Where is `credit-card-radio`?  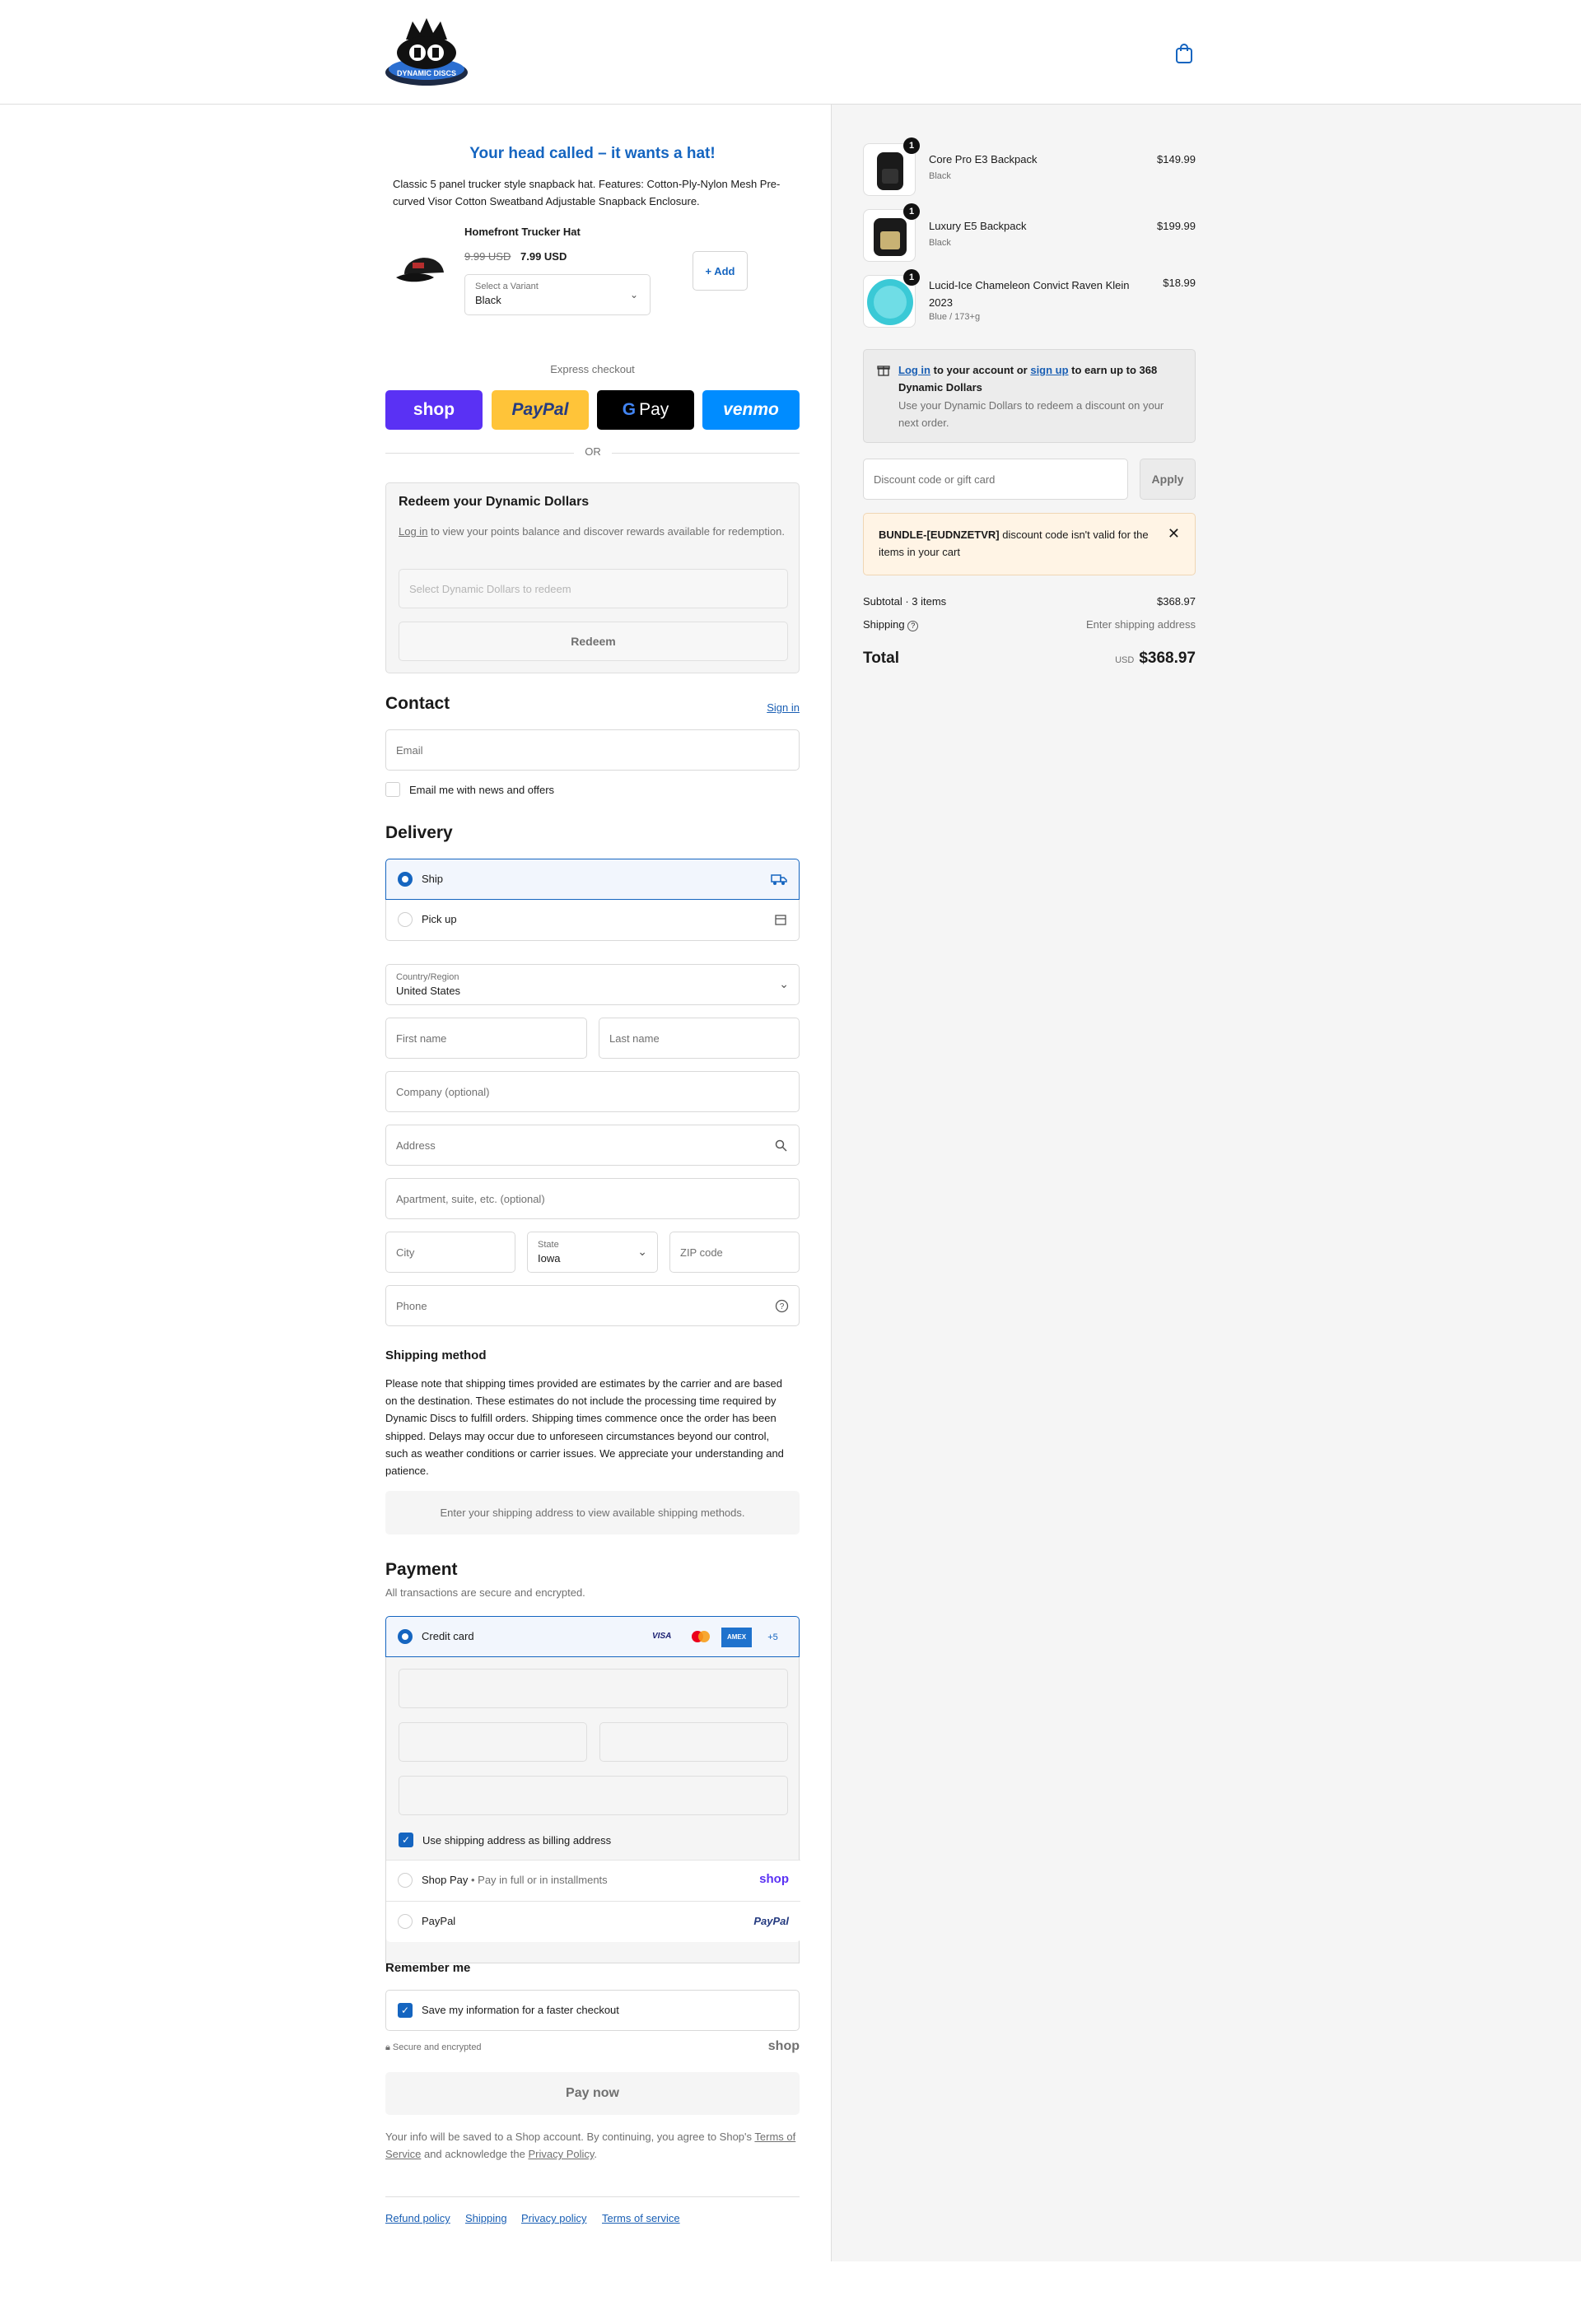 credit-card-radio is located at coordinates (405, 1636).